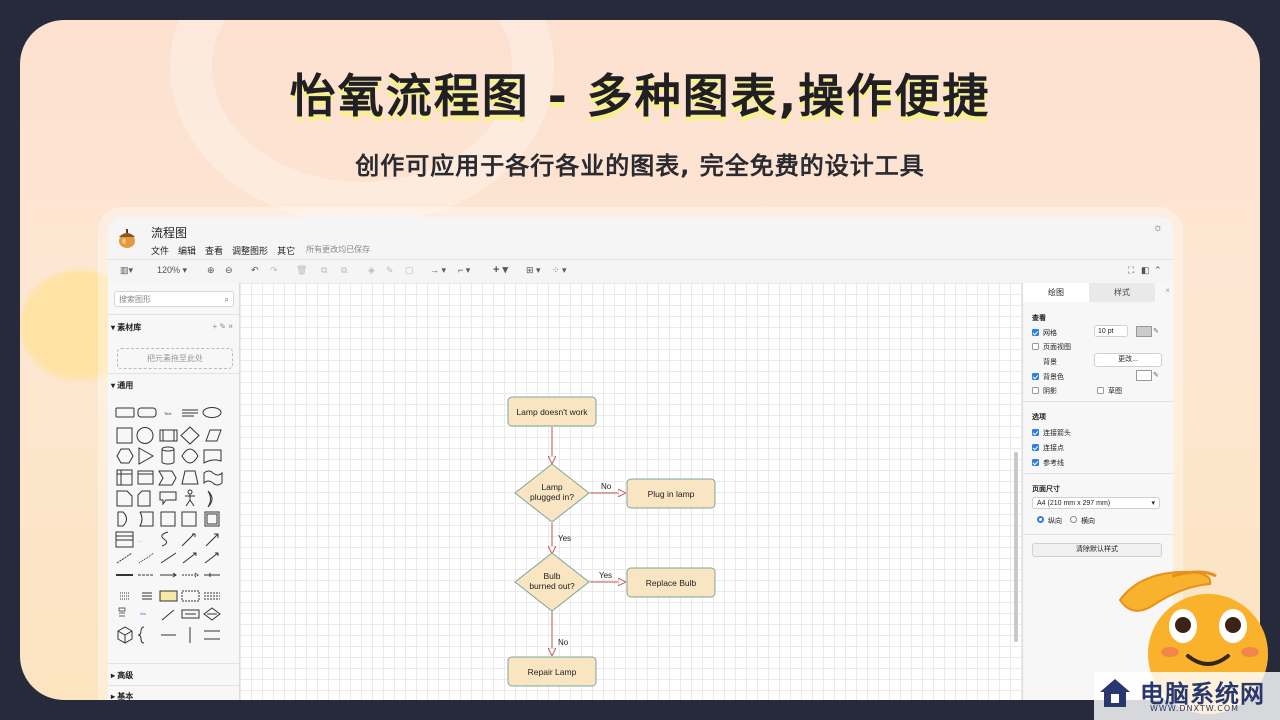  Describe the element at coordinates (187, 250) in the screenshot. I see `menu-edit: 编辑` at that location.